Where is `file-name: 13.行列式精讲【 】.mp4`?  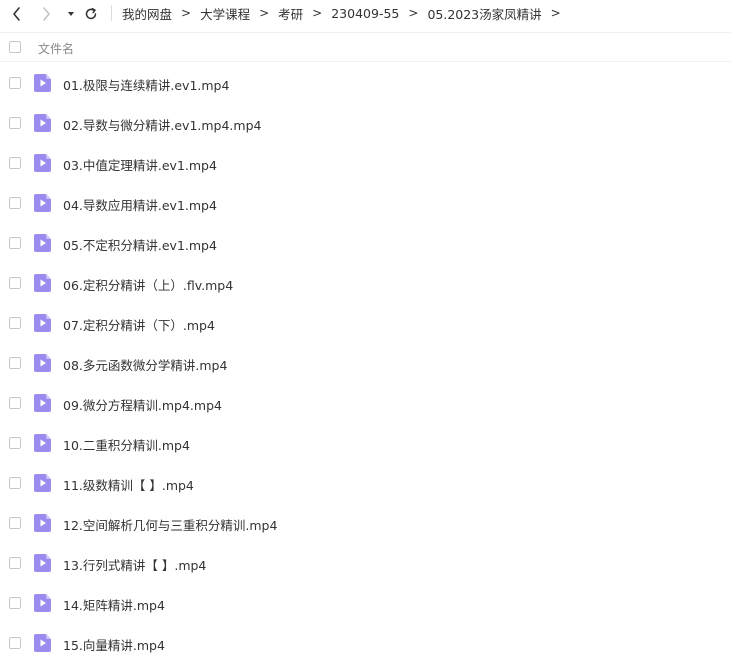 file-name: 13.行列式精讲【 】.mp4 is located at coordinates (134, 564).